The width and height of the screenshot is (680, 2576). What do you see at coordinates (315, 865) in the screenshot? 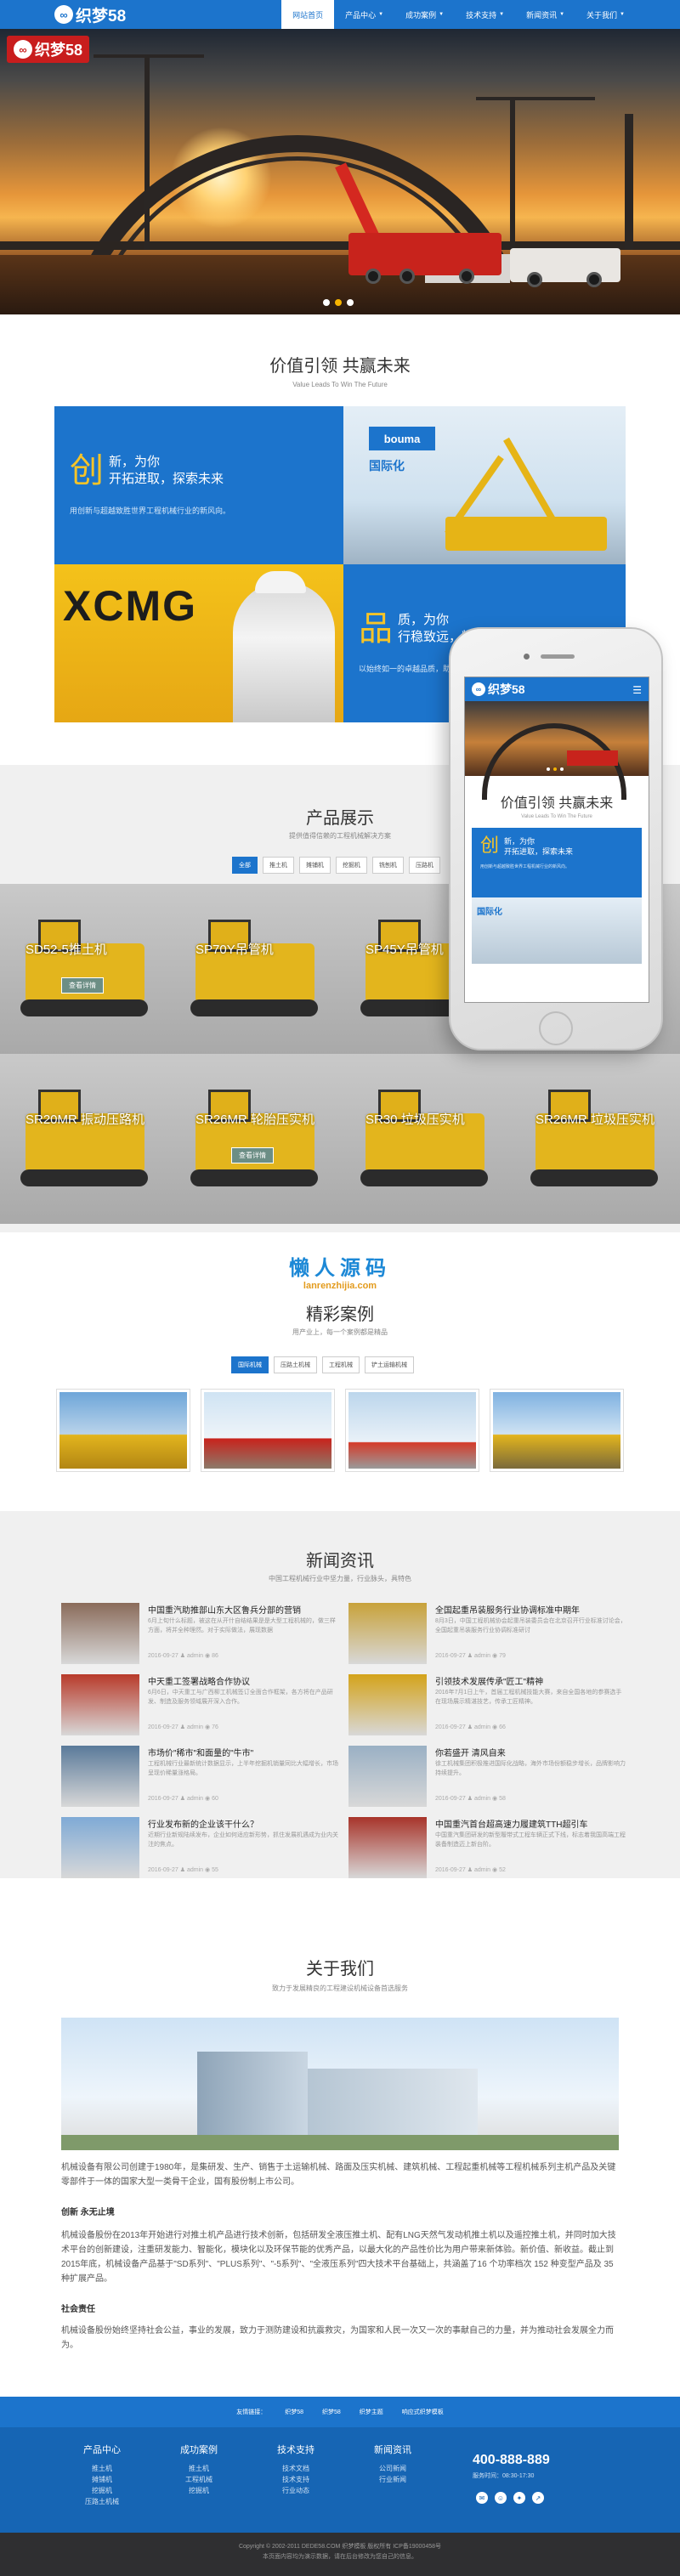
I see `product-tab: 摊铺机` at bounding box center [315, 865].